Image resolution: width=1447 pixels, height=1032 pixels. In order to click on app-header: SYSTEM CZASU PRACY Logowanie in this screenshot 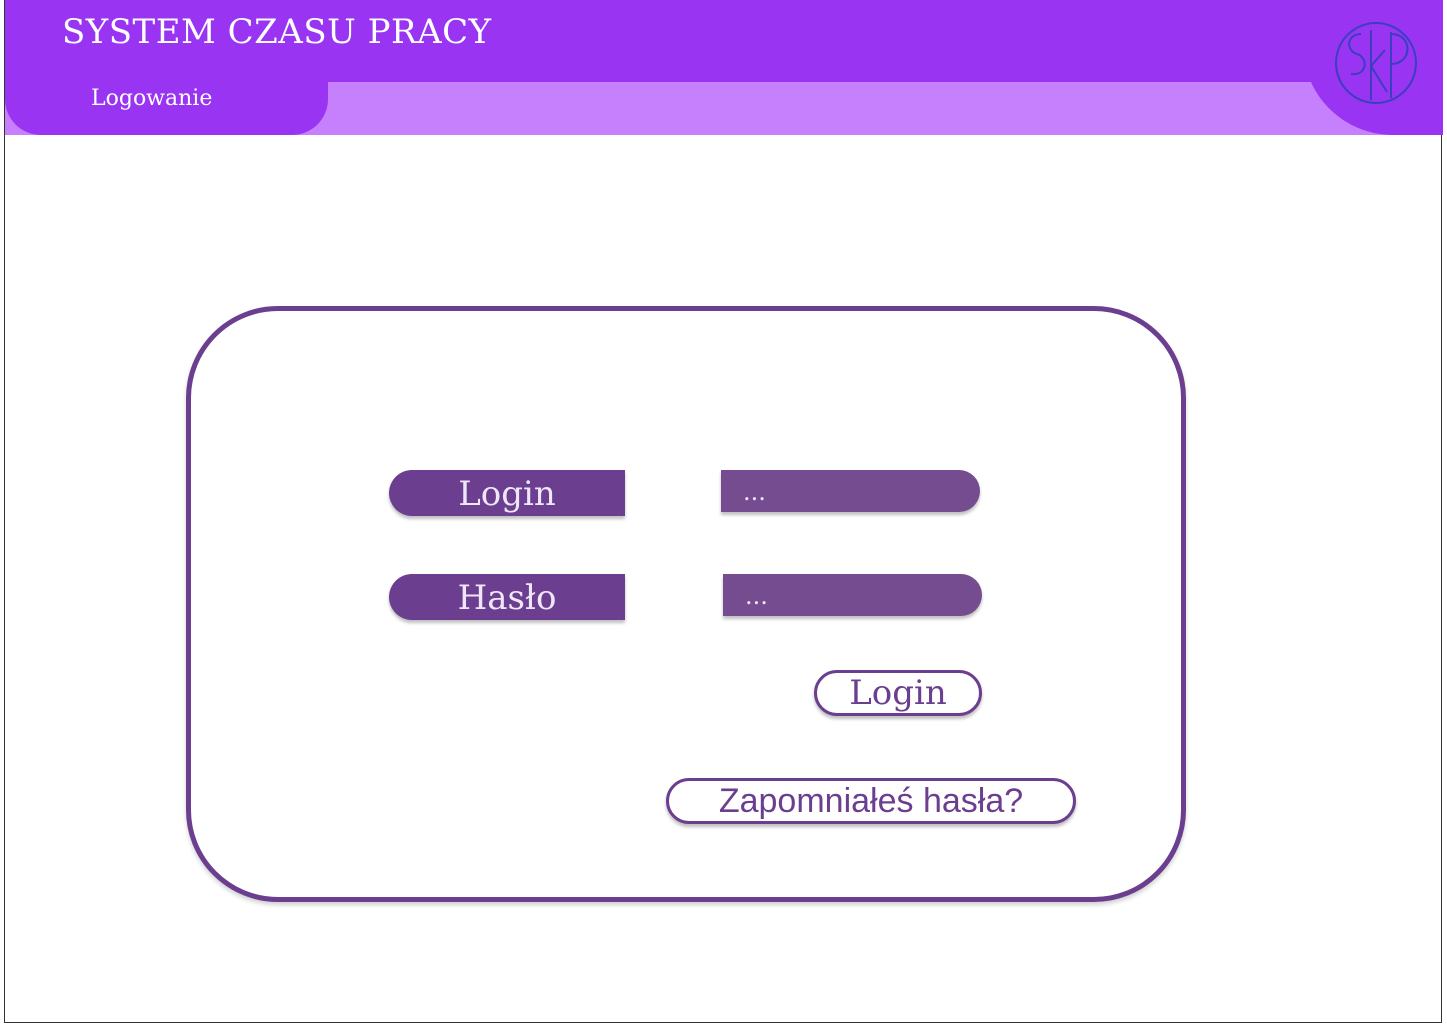, I will do `click(724, 67)`.